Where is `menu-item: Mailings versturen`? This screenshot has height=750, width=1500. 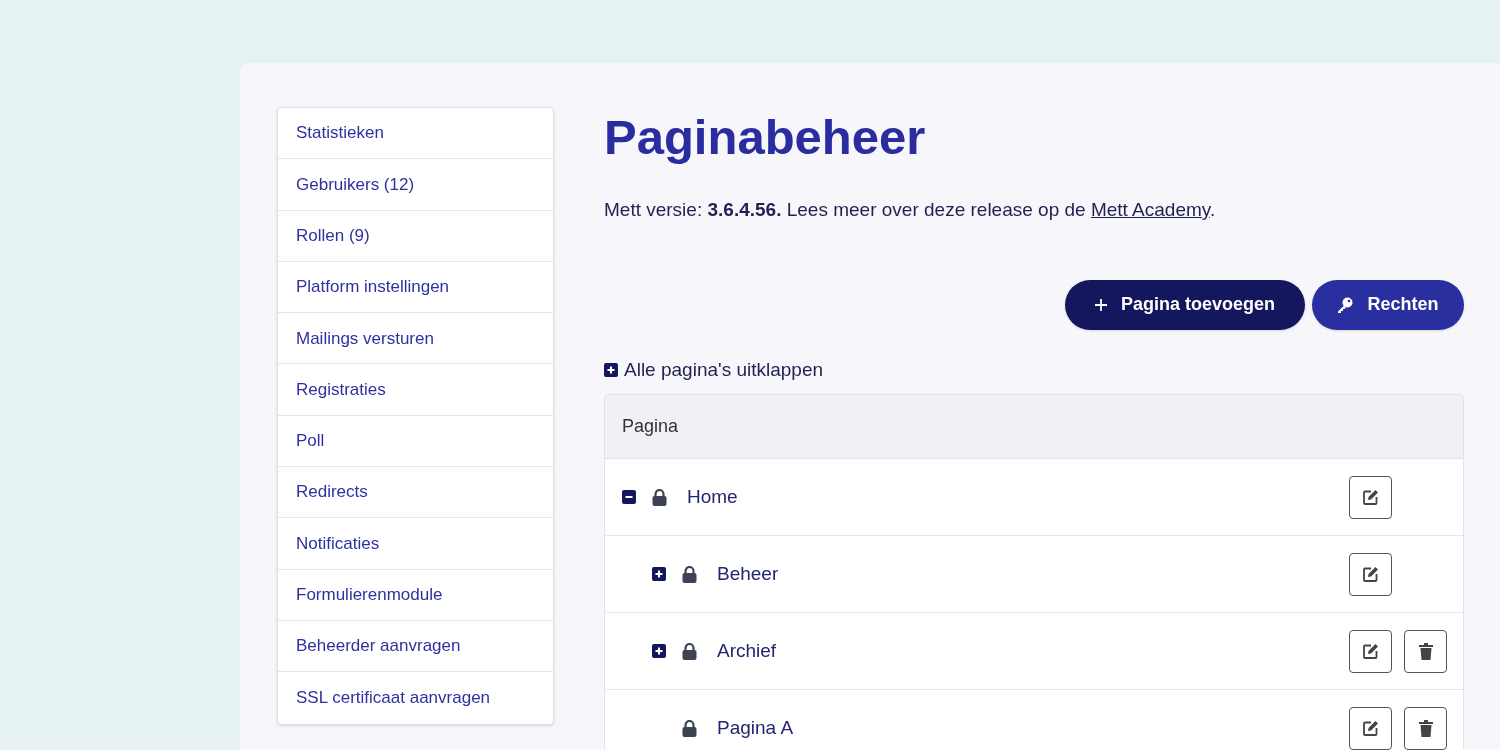 menu-item: Mailings versturen is located at coordinates (415, 339).